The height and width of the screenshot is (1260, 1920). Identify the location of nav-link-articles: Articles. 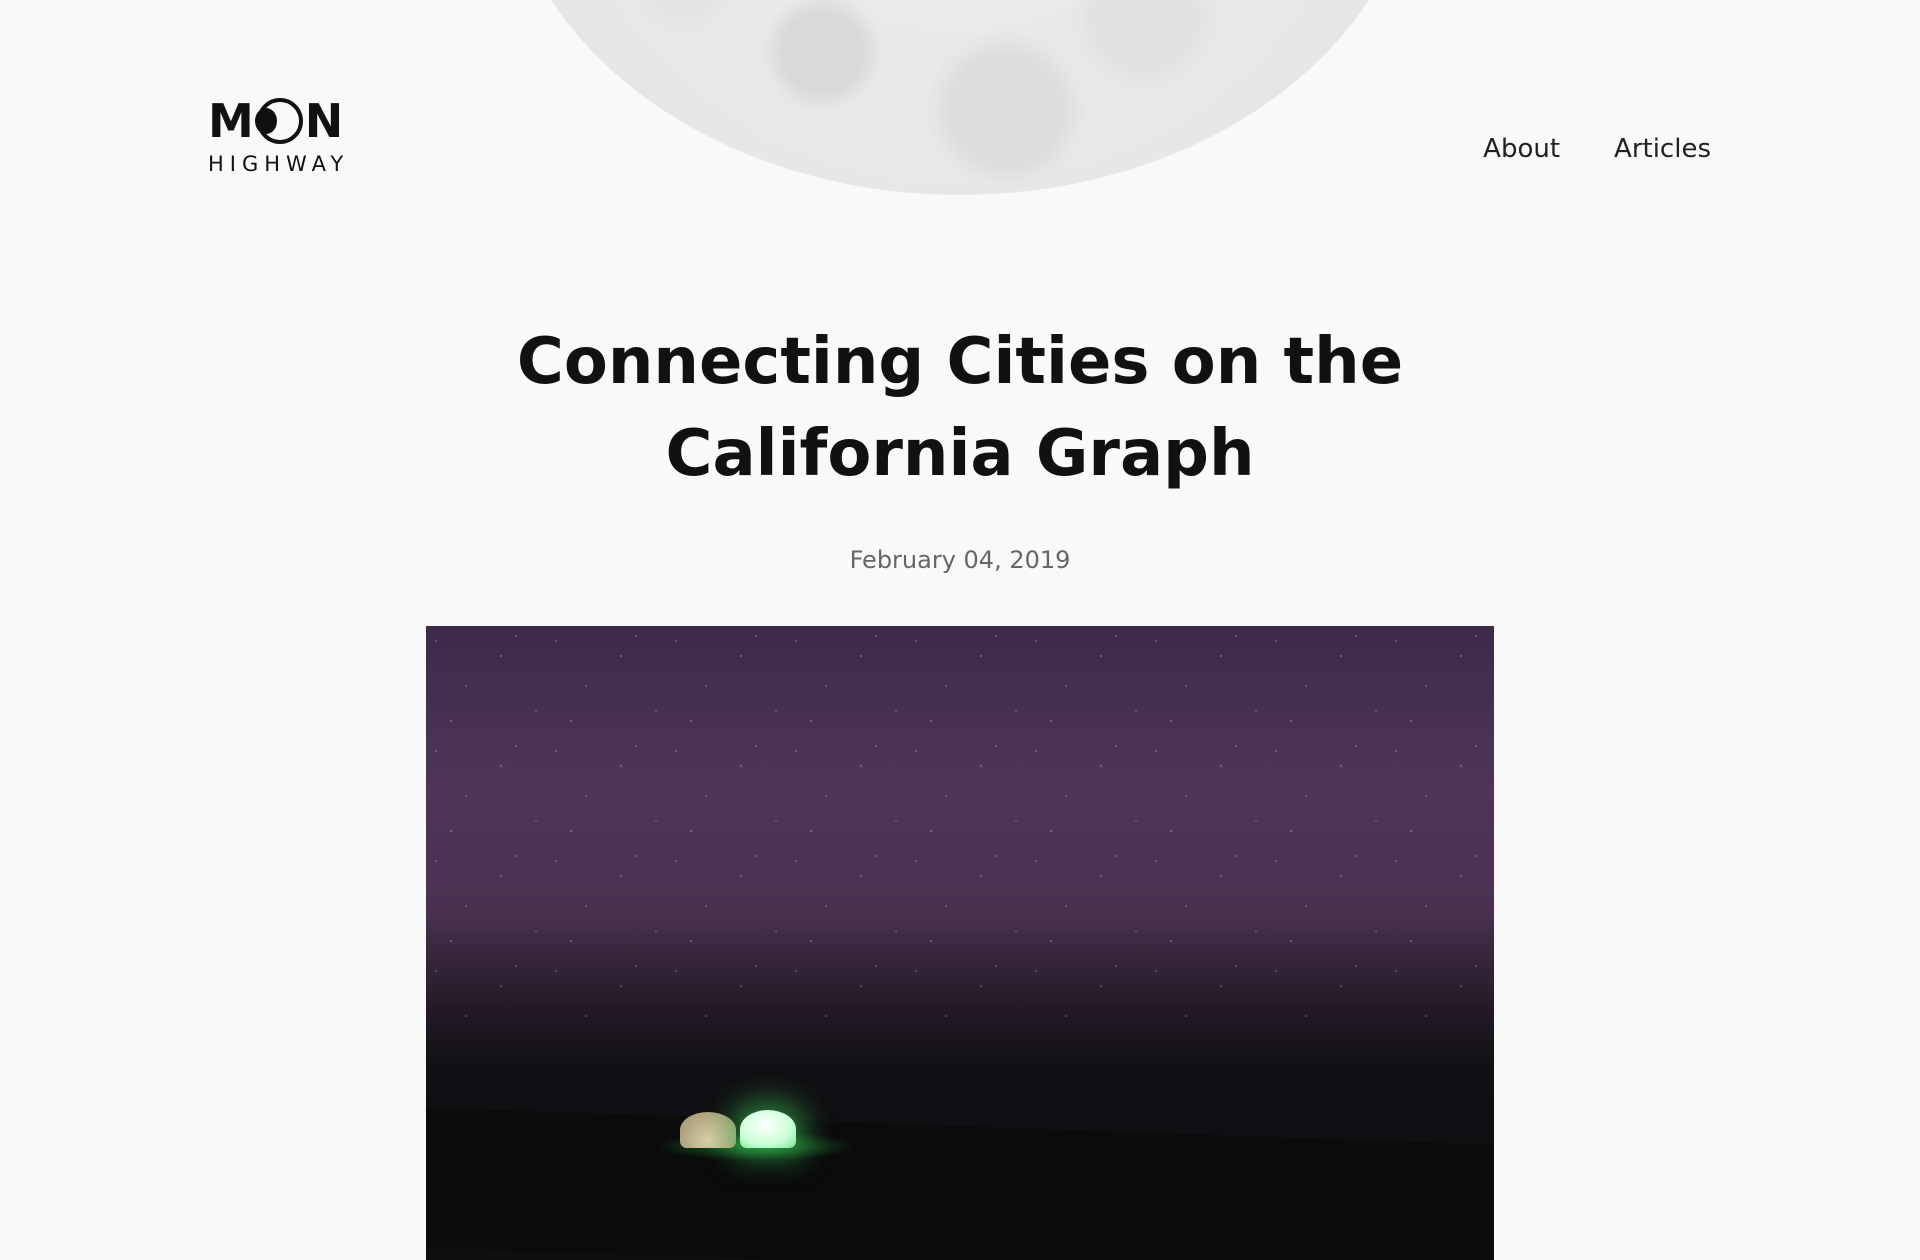
(1662, 149).